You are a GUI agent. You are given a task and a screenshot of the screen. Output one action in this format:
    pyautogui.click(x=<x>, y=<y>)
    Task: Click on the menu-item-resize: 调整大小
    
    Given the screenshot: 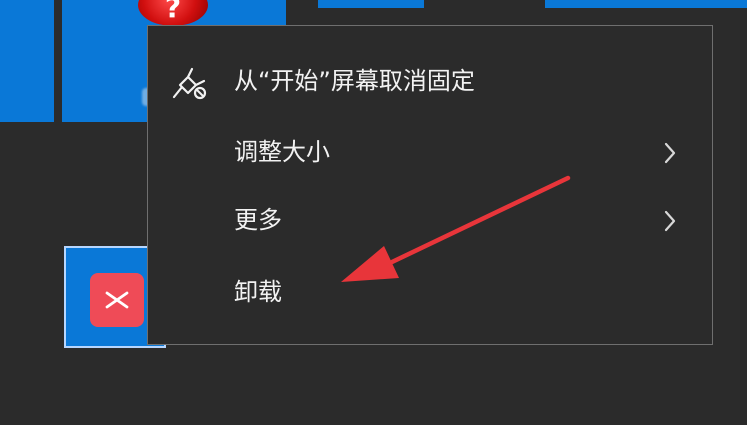 What is the action you would take?
    pyautogui.click(x=430, y=152)
    